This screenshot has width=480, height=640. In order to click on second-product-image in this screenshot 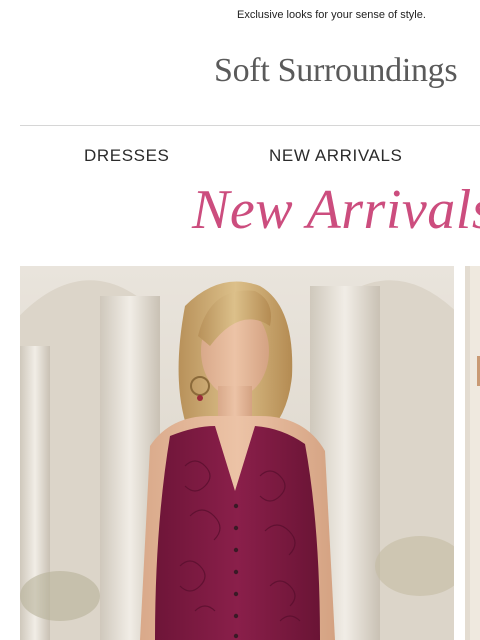, I will do `click(472, 453)`.